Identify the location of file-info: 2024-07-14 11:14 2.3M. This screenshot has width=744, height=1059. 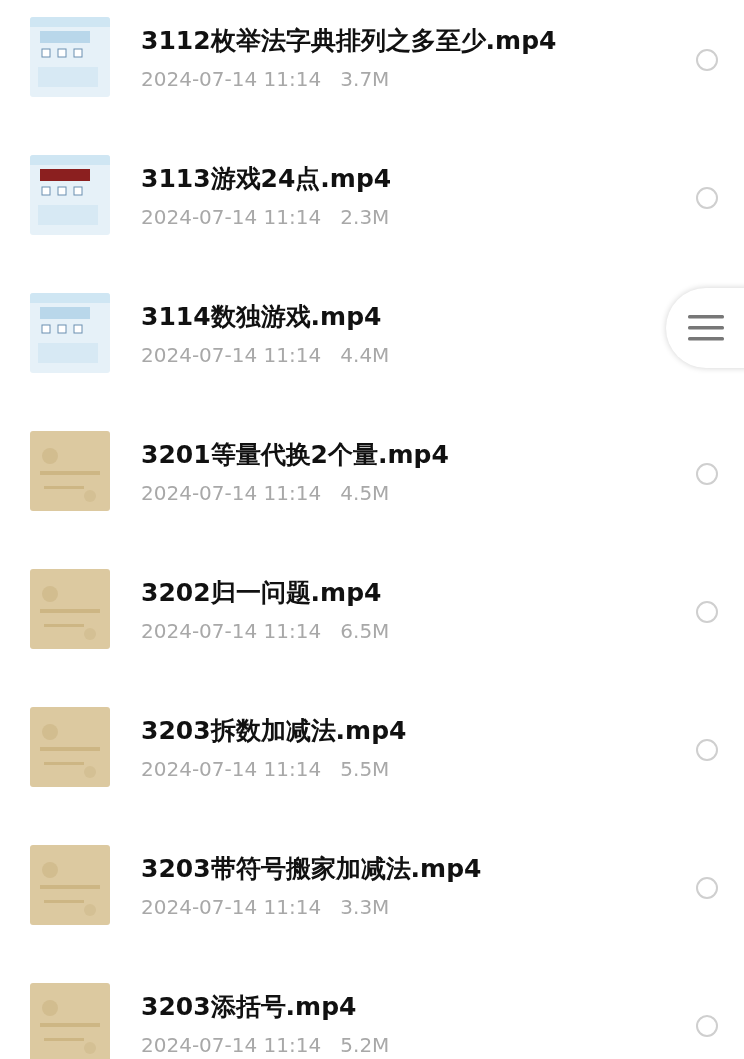
(266, 216).